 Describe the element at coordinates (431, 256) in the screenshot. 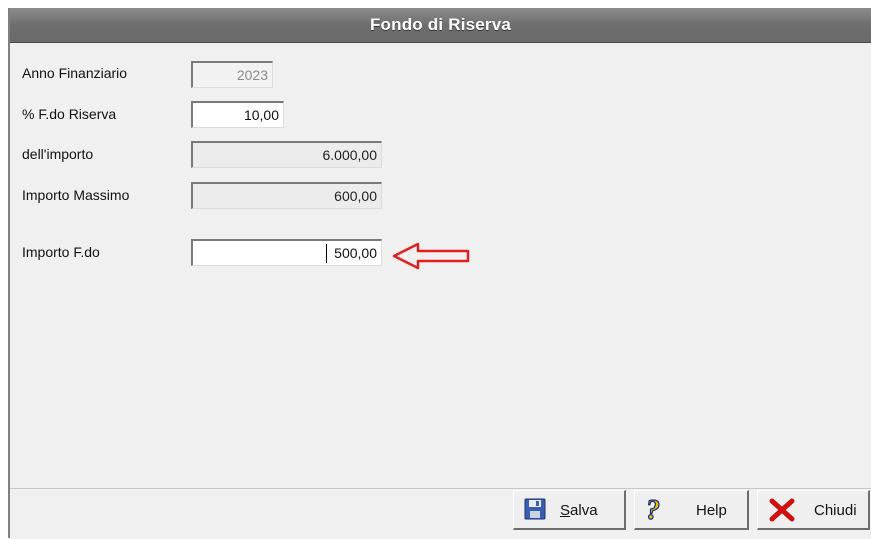

I see `red-arrow-annotation-icon` at that location.